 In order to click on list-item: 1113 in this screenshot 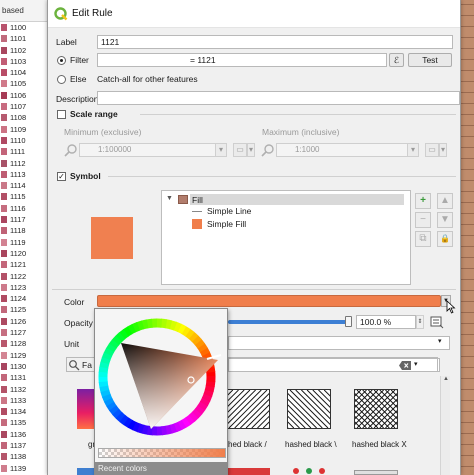, I will do `click(25, 174)`.